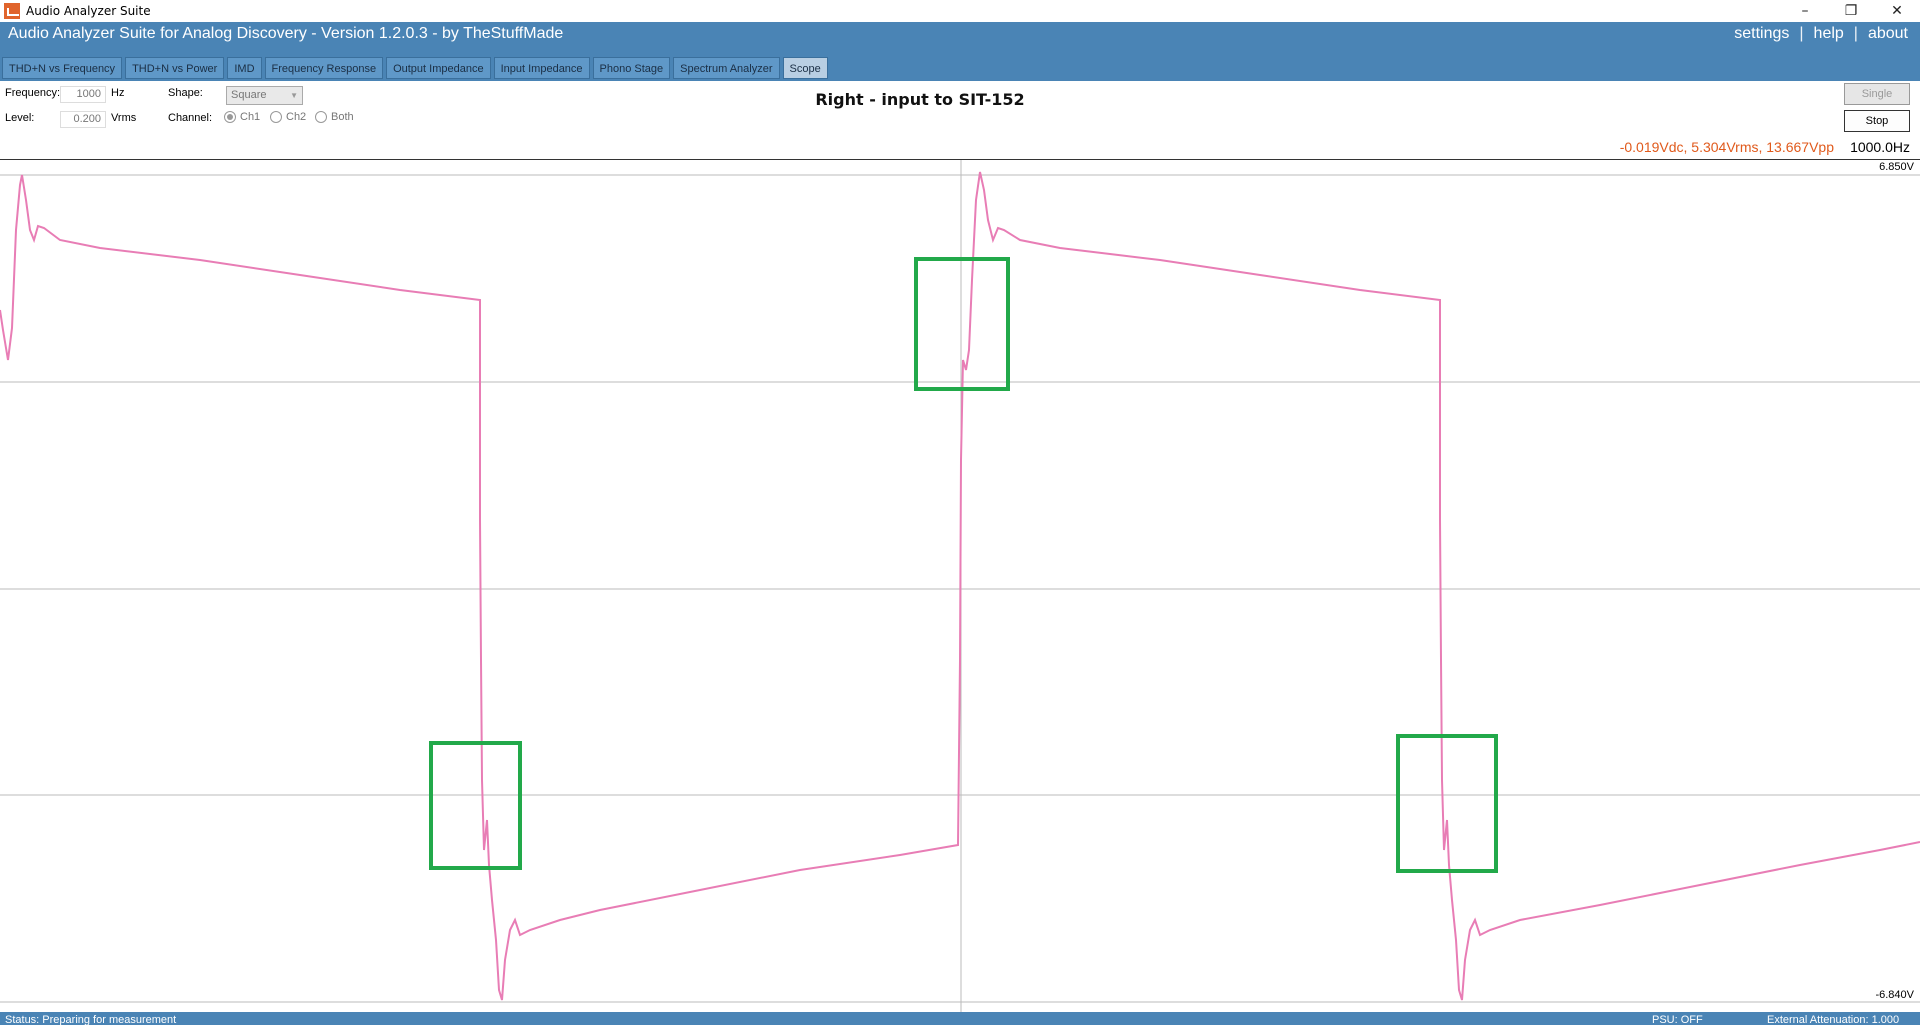 The image size is (1920, 1026). Describe the element at coordinates (920, 99) in the screenshot. I see `plot-title: Right - input to SIT-152` at that location.